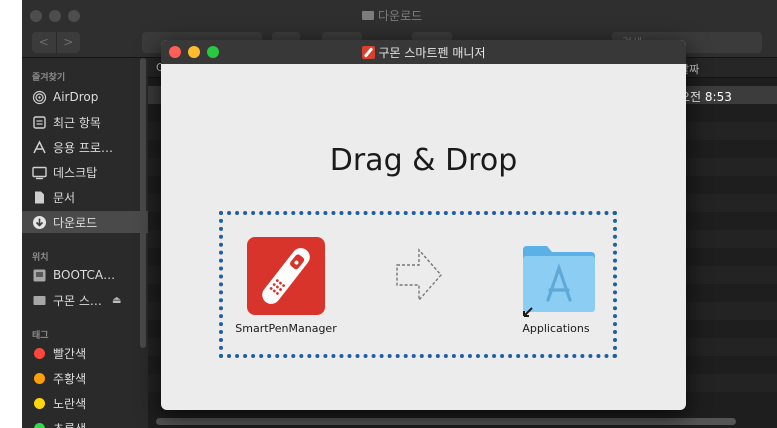 Image resolution: width=777 pixels, height=428 pixels. What do you see at coordinates (53, 197) in the screenshot?
I see `sidebar-item-documents: 문서` at bounding box center [53, 197].